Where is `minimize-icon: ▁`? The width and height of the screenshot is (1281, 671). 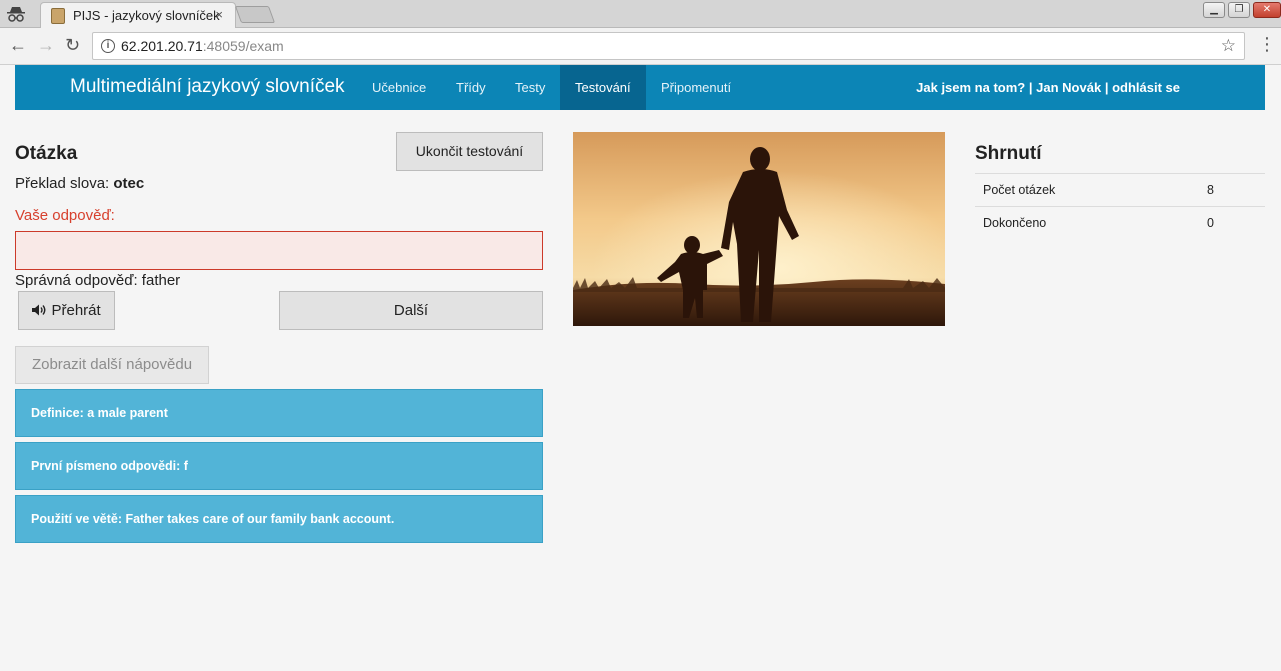 minimize-icon: ▁ is located at coordinates (1214, 10).